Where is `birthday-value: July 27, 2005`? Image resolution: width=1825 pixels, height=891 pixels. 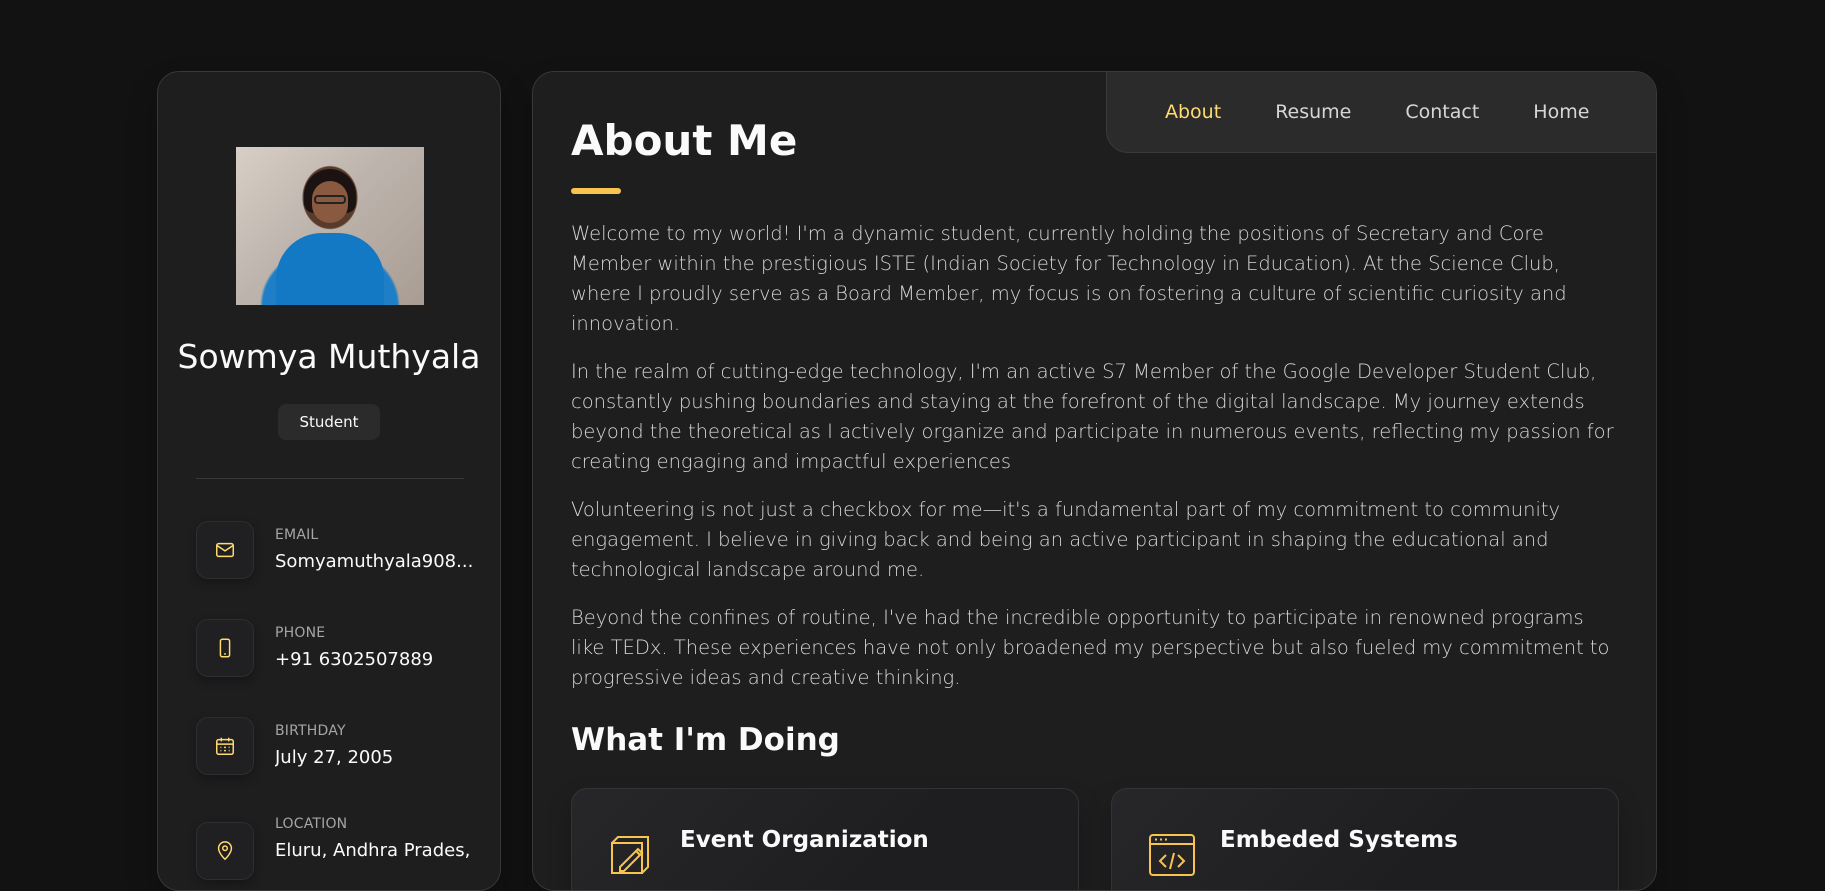 birthday-value: July 27, 2005 is located at coordinates (334, 757).